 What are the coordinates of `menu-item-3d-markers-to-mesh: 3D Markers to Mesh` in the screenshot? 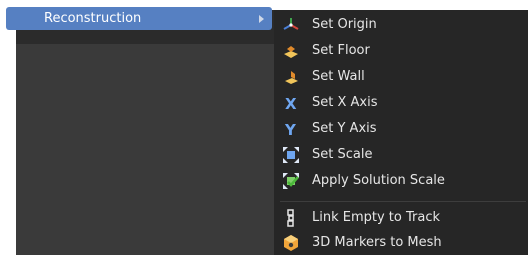 It's located at (401, 243).